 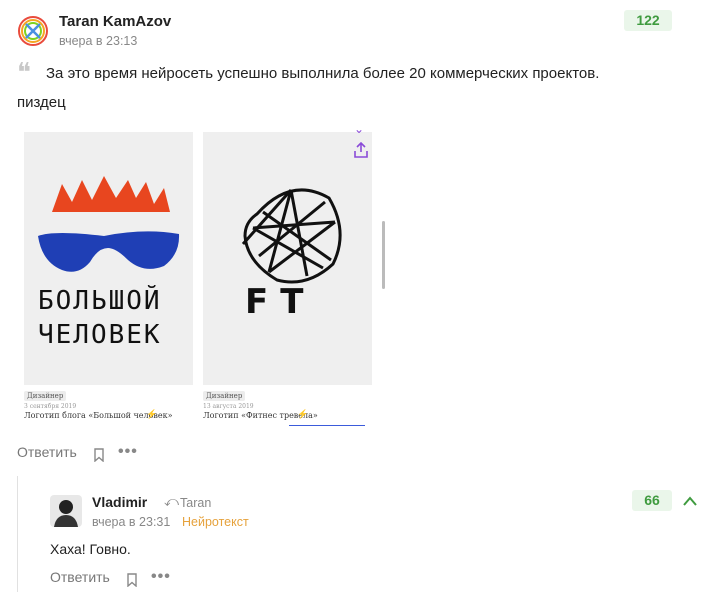 I want to click on chevron-down-icon: ⌄, so click(x=359, y=130).